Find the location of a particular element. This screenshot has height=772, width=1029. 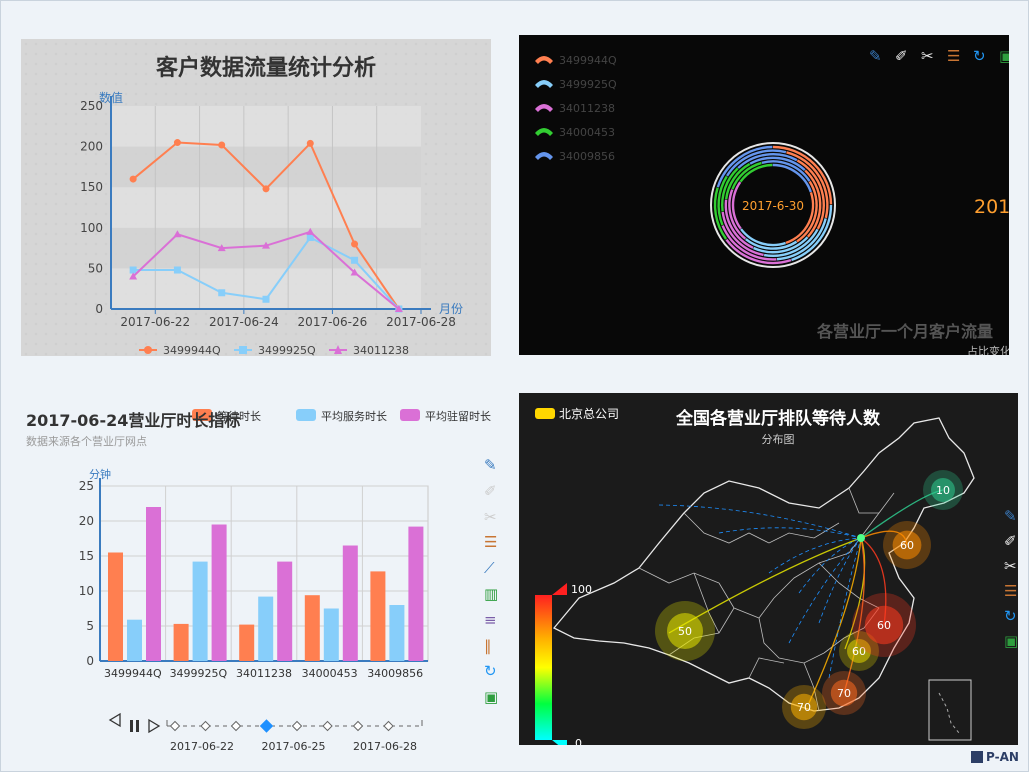

bar-icon: ▥ is located at coordinates (491, 594).